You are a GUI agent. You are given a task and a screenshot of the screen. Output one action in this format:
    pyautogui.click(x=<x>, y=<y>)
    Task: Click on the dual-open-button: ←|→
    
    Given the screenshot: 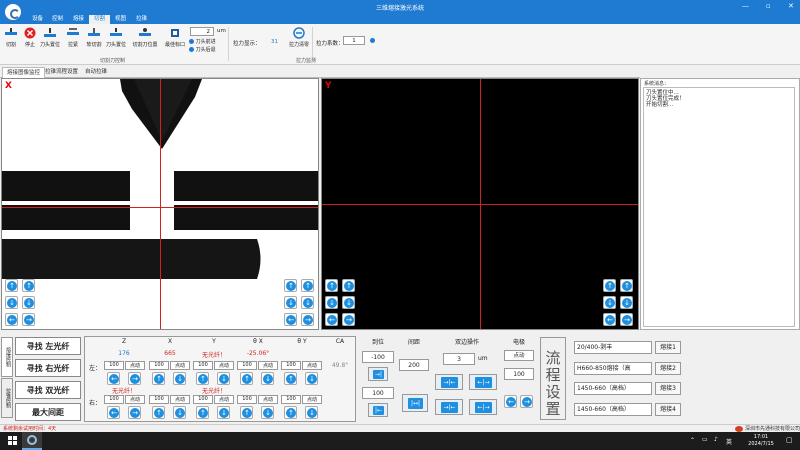 What is the action you would take?
    pyautogui.click(x=483, y=382)
    